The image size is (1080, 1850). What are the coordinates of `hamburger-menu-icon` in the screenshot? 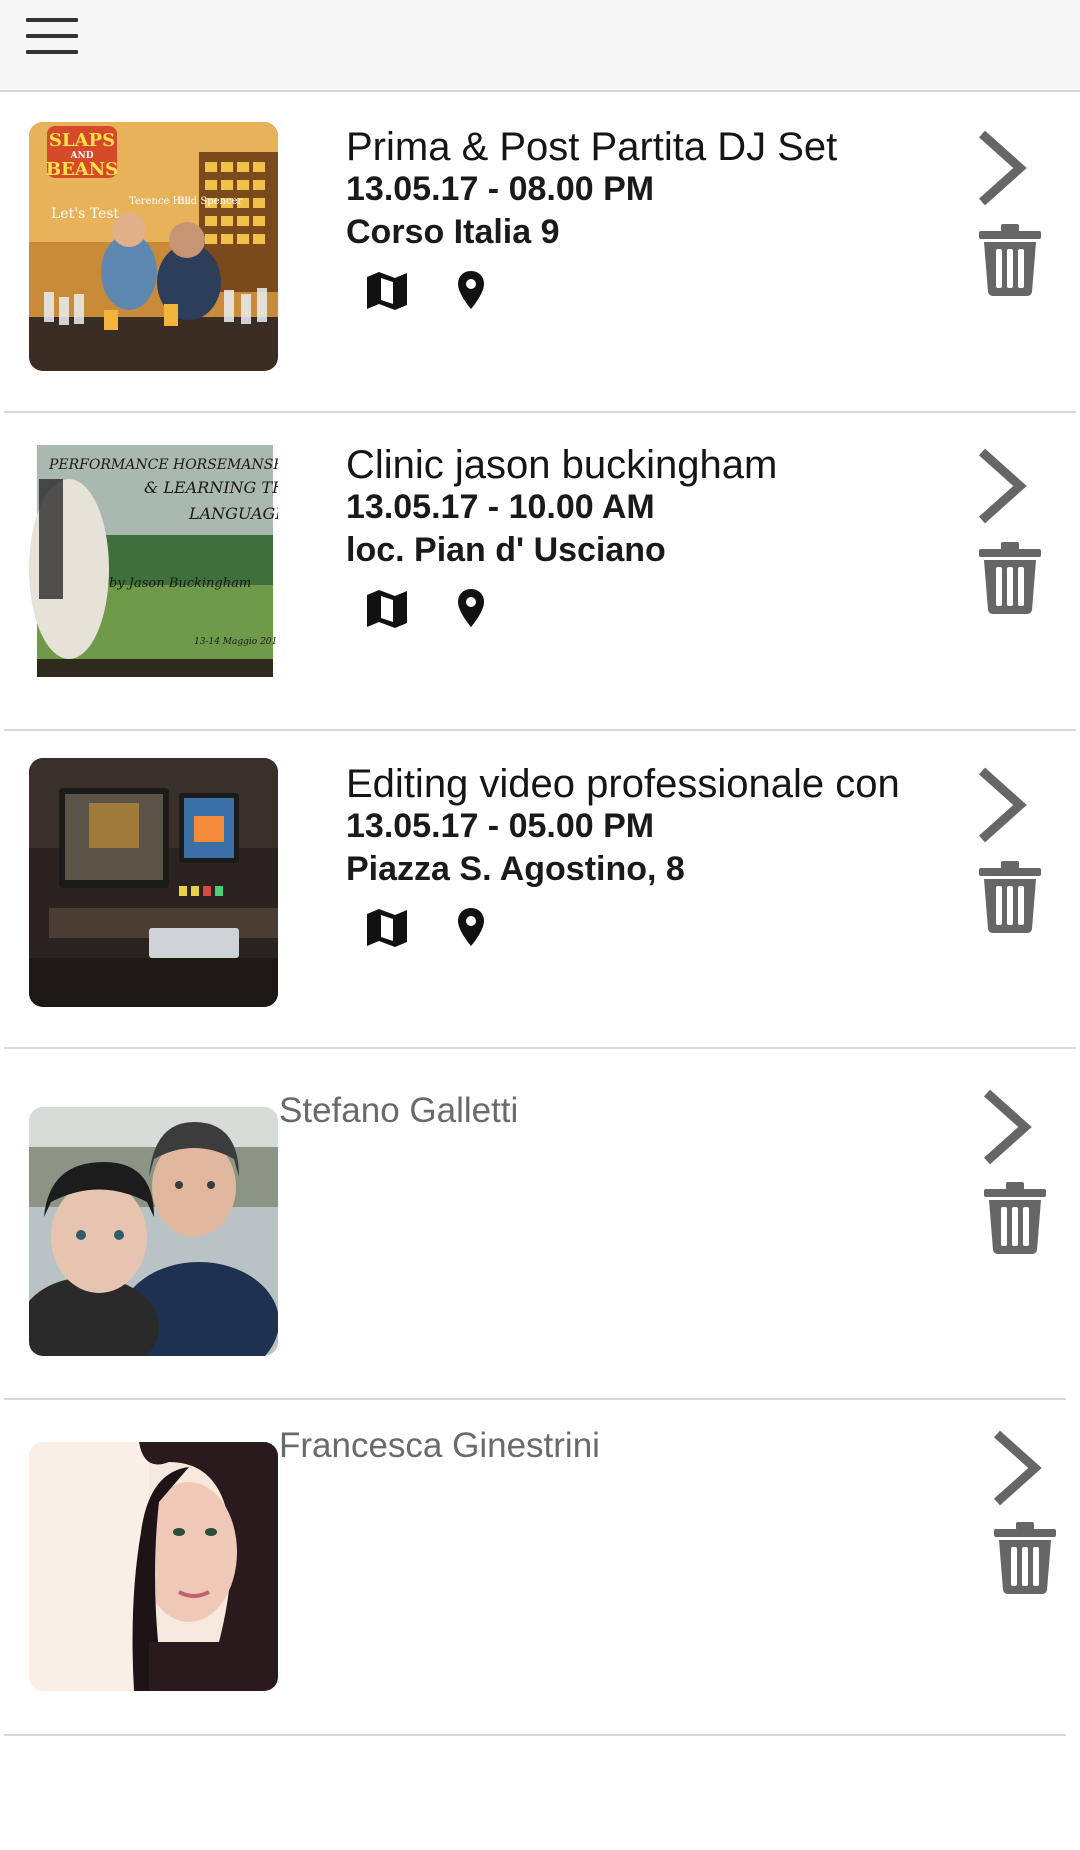 It's located at (52, 40).